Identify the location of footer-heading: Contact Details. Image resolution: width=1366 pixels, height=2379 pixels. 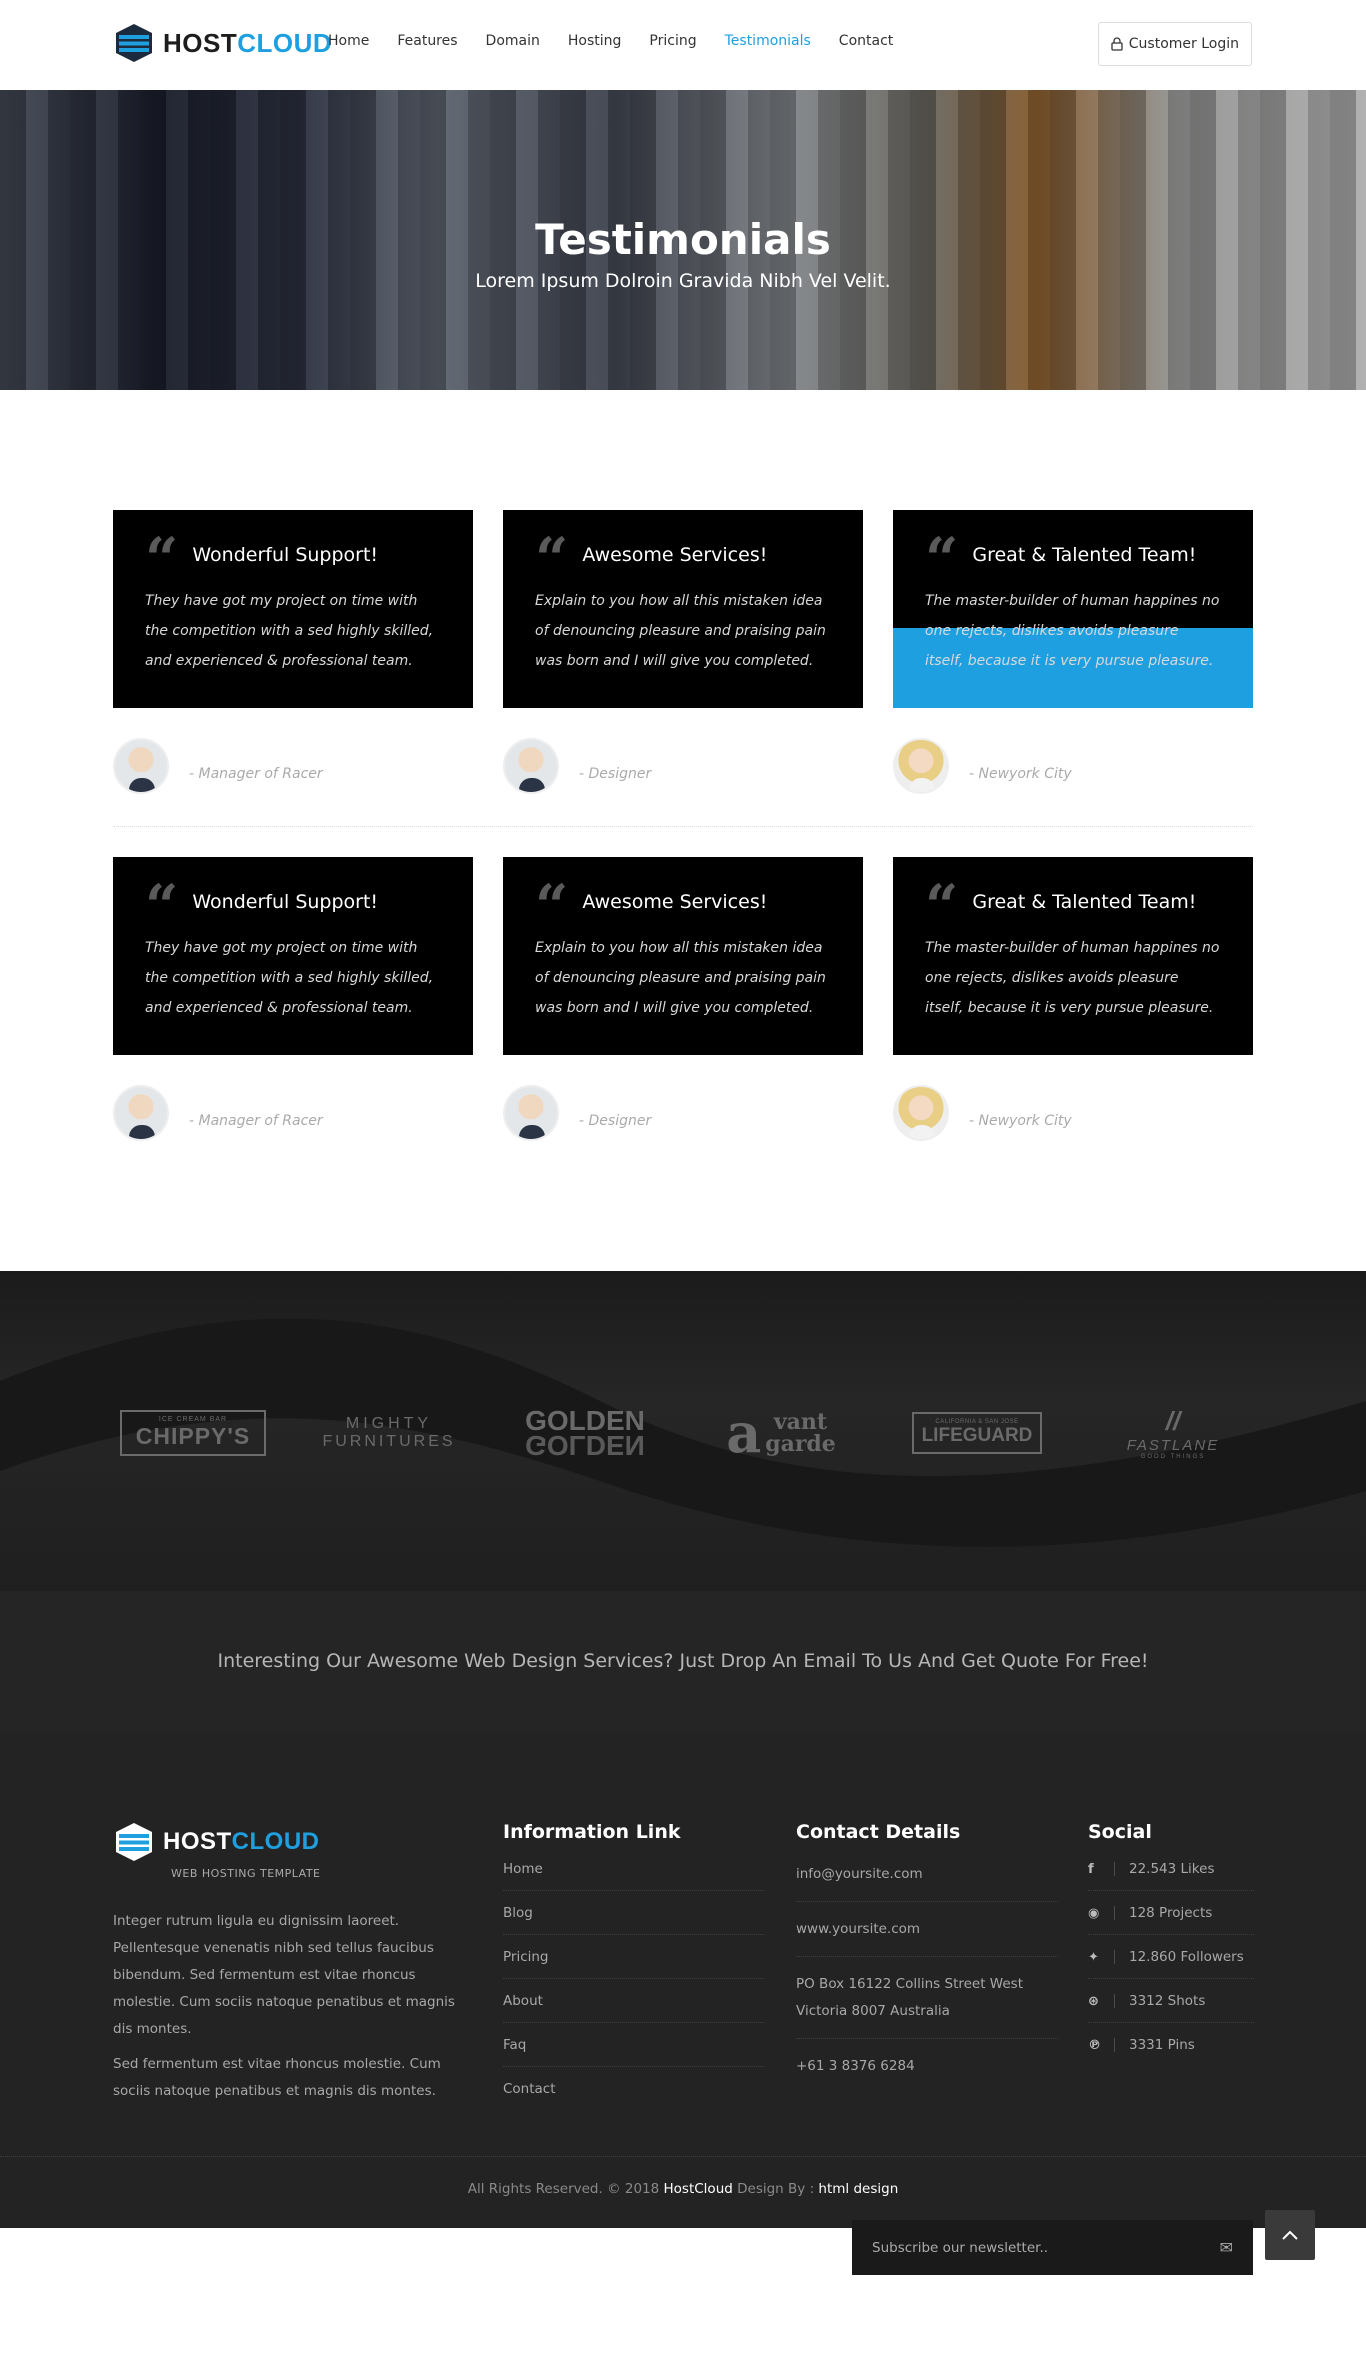
(878, 1832).